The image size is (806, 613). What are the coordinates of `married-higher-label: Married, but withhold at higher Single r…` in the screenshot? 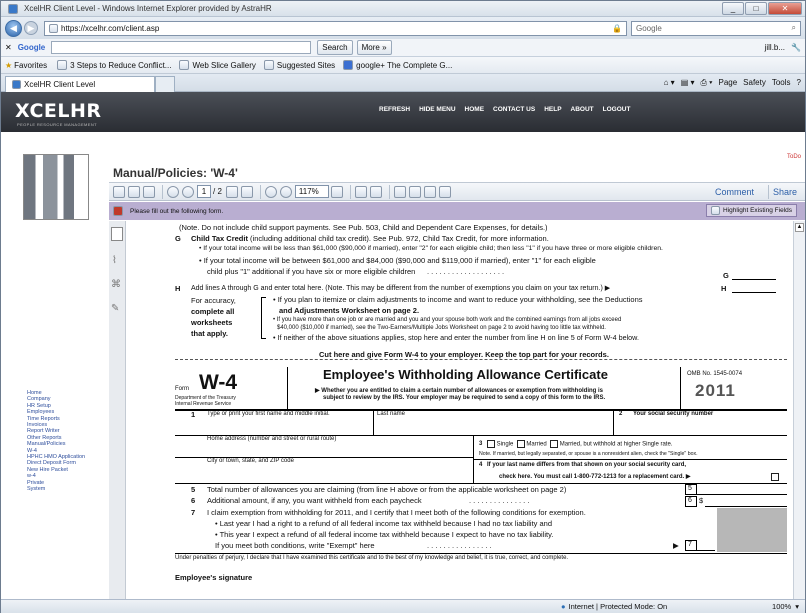 It's located at (616, 444).